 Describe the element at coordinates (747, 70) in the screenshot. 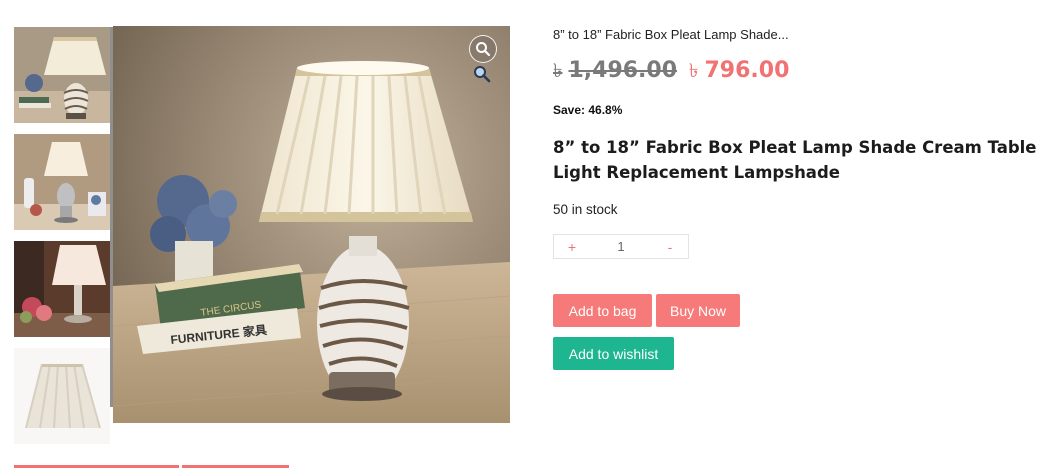

I see `new-price-value: 796.00` at that location.